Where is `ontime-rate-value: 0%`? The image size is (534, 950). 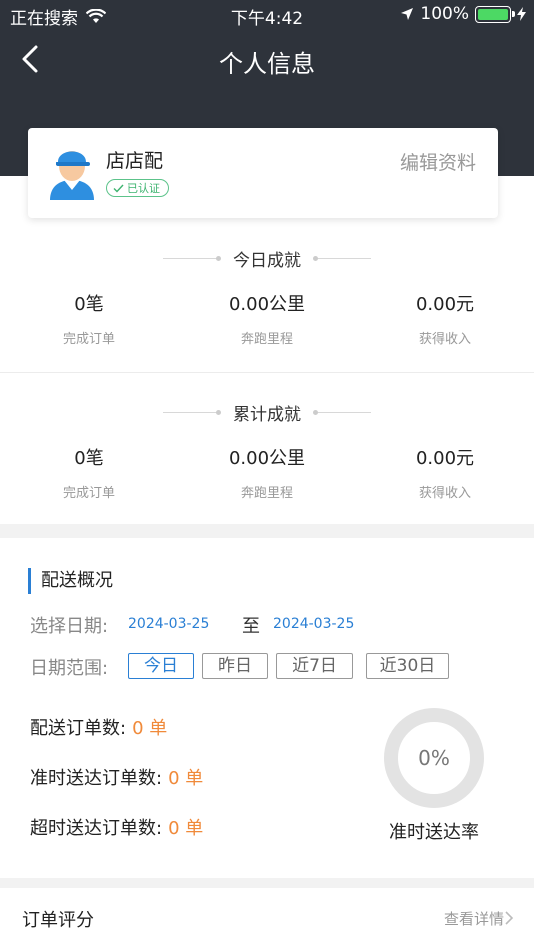 ontime-rate-value: 0% is located at coordinates (434, 758).